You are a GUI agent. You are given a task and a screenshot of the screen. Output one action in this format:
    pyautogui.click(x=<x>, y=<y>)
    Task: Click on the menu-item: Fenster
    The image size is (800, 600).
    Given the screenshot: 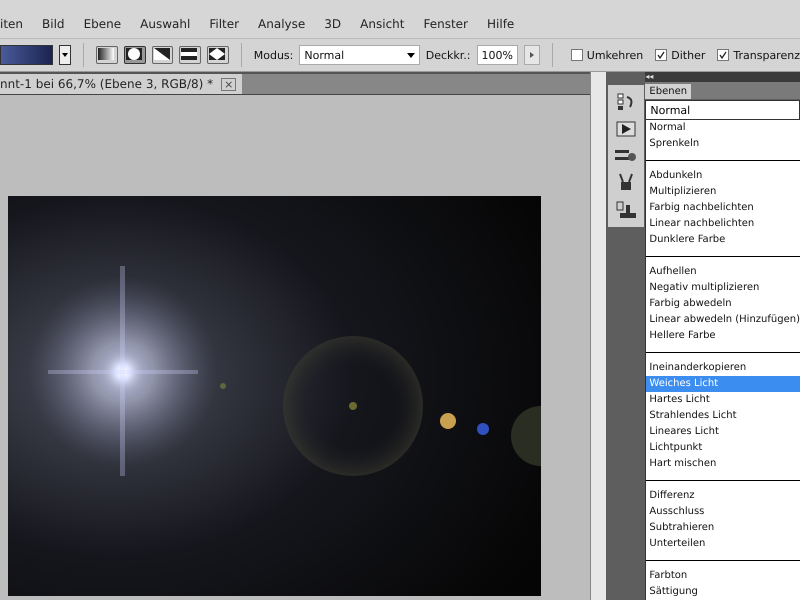 What is the action you would take?
    pyautogui.click(x=445, y=24)
    